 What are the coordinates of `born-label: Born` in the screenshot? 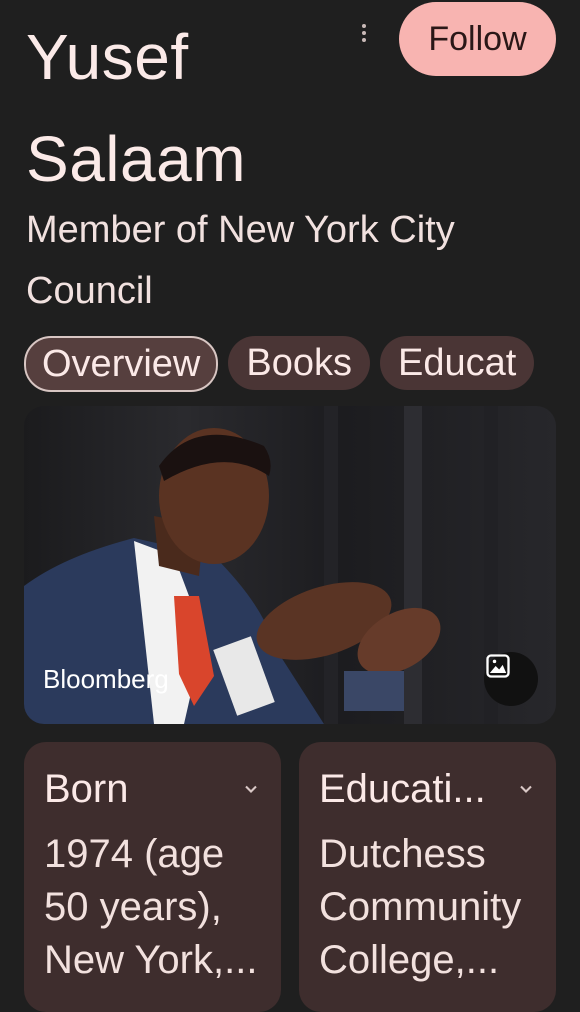 It's located at (86, 788).